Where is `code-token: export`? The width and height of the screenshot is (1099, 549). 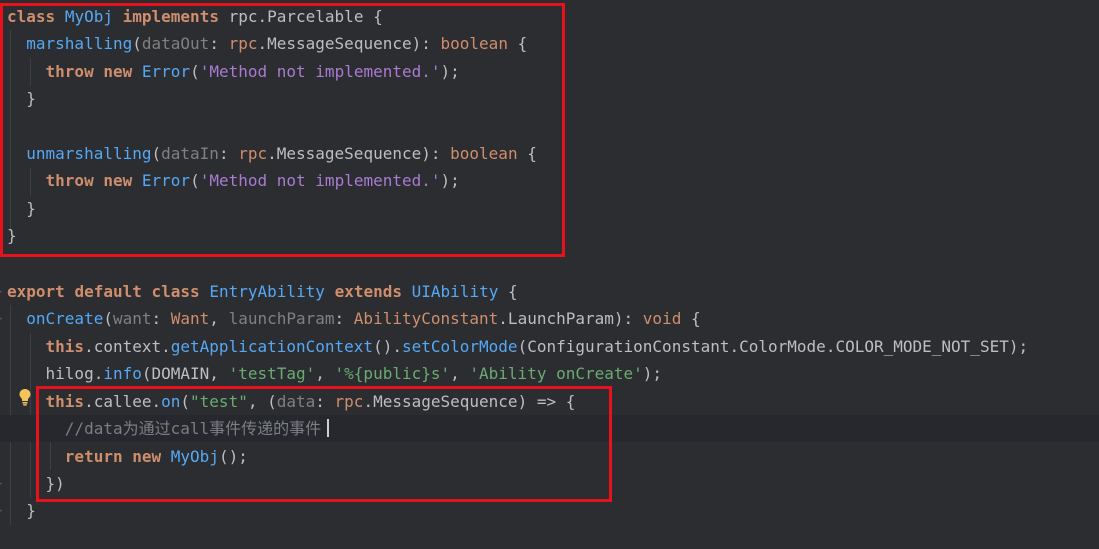 code-token: export is located at coordinates (36, 291).